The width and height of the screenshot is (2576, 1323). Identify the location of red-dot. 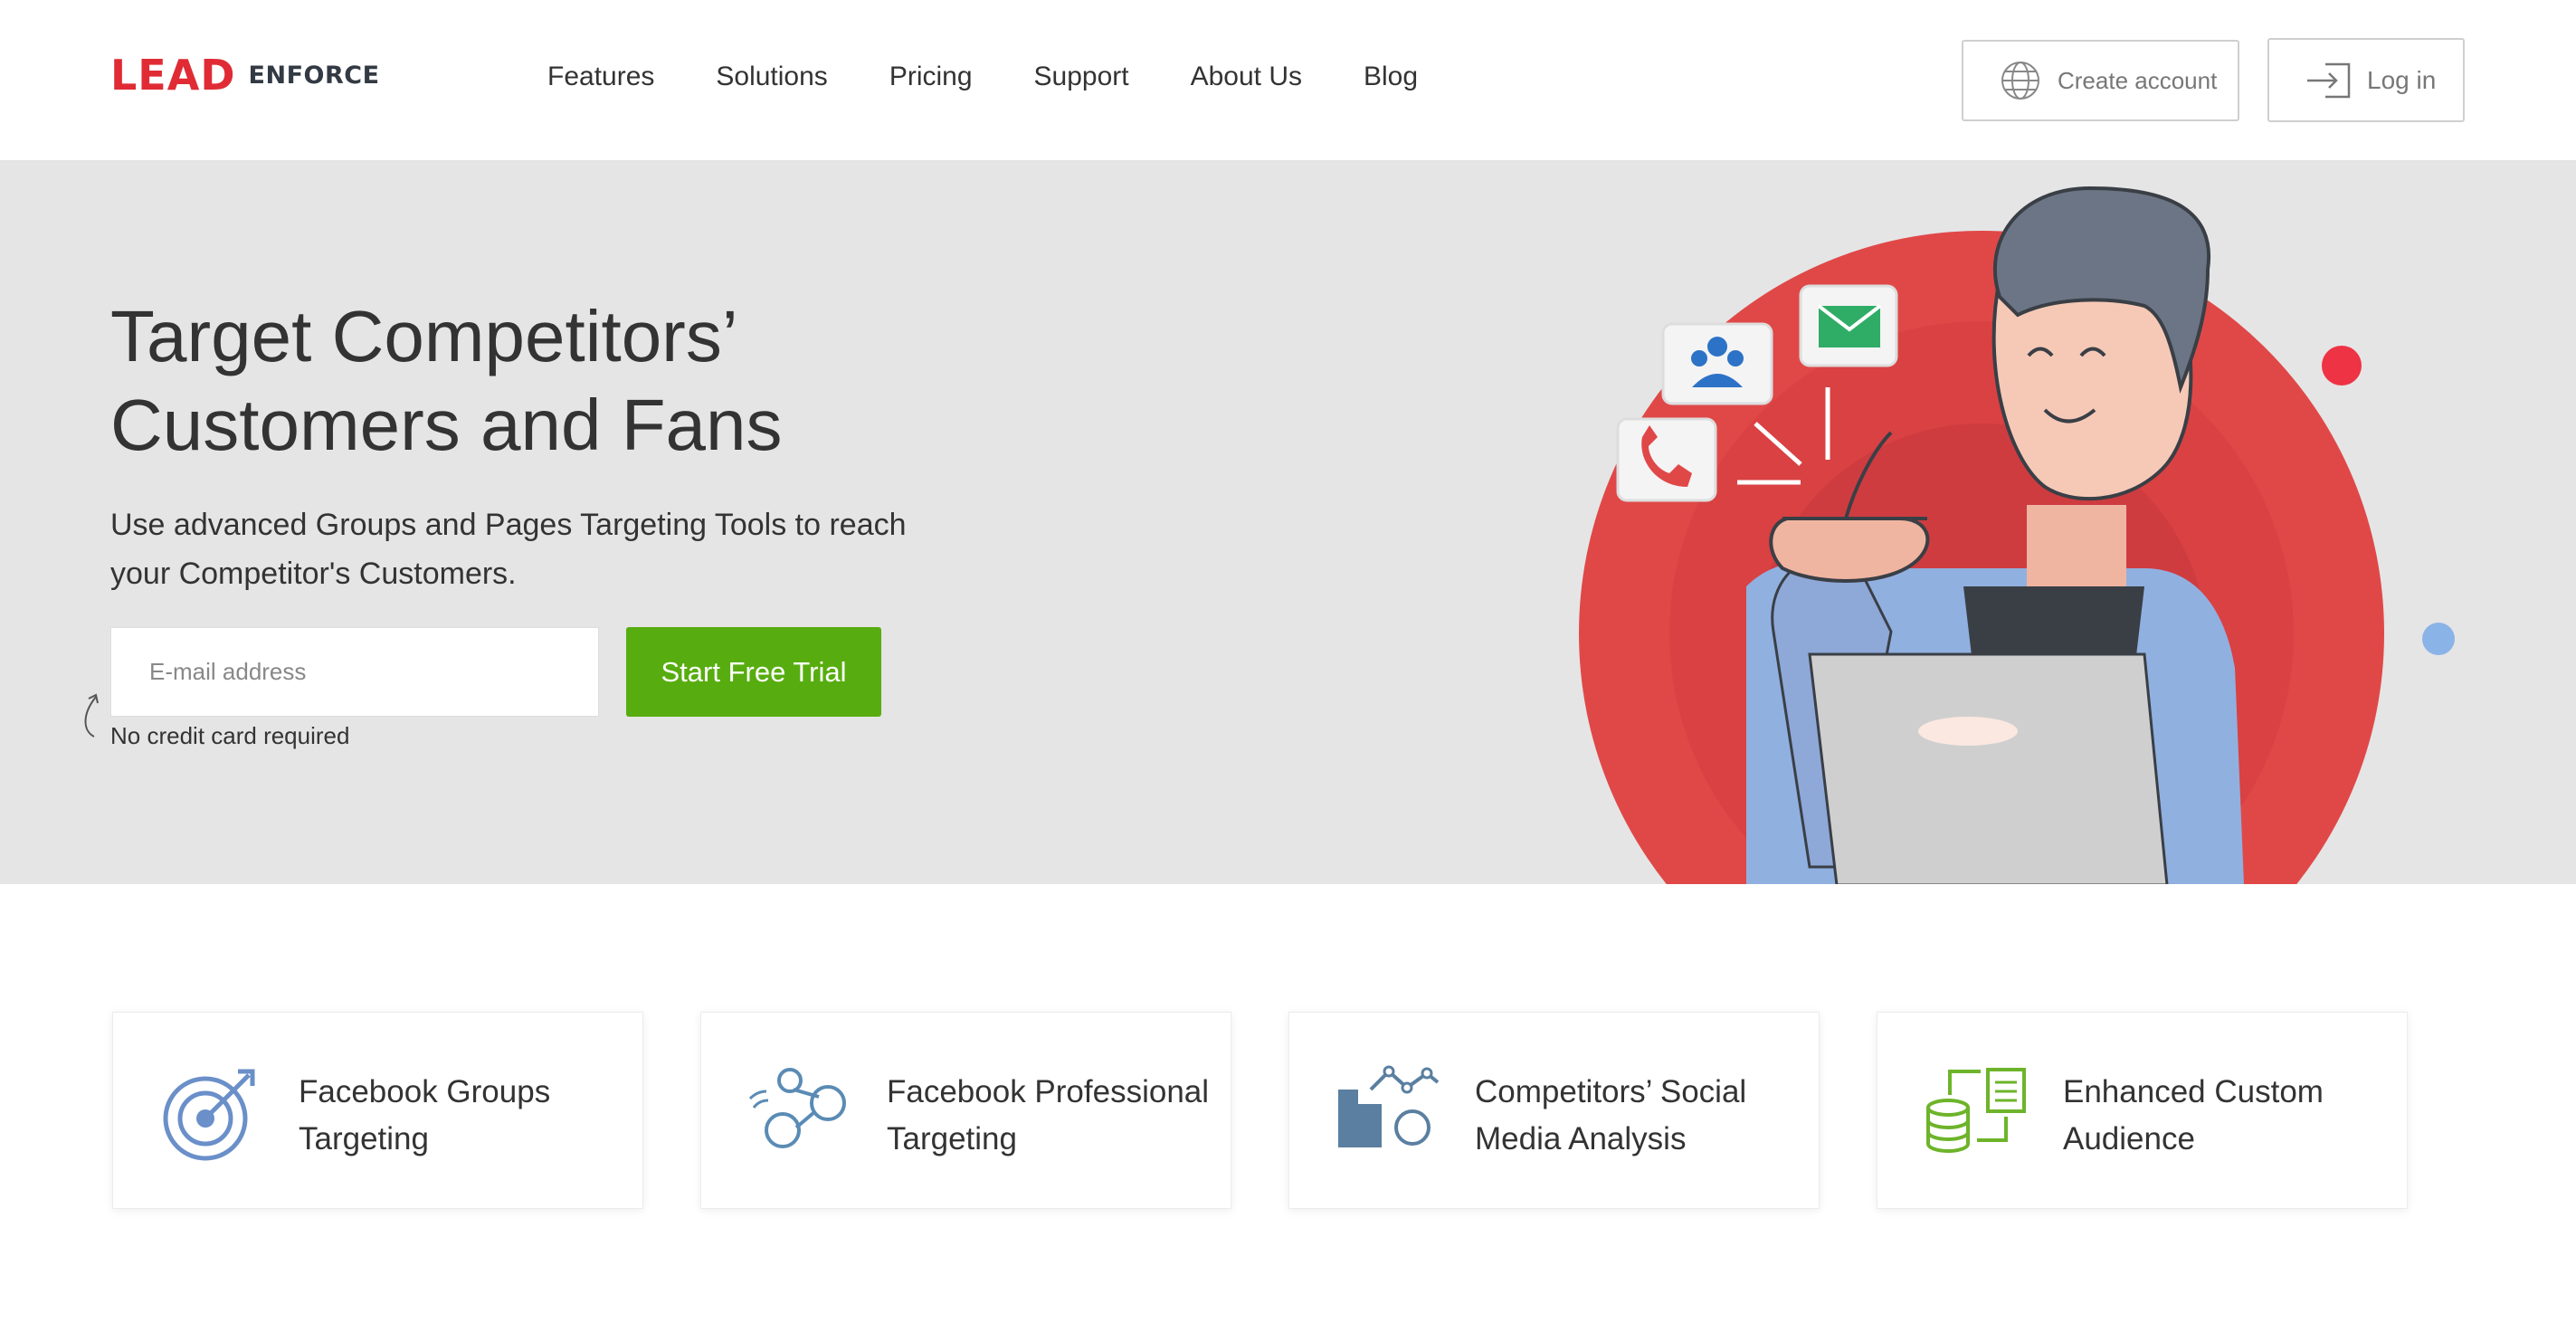
(2342, 365).